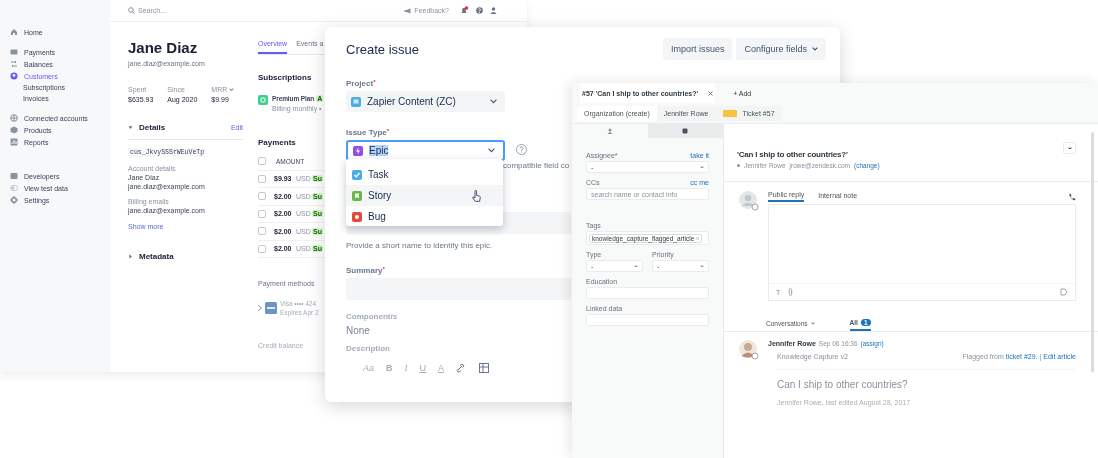  I want to click on cube-icon, so click(14, 130).